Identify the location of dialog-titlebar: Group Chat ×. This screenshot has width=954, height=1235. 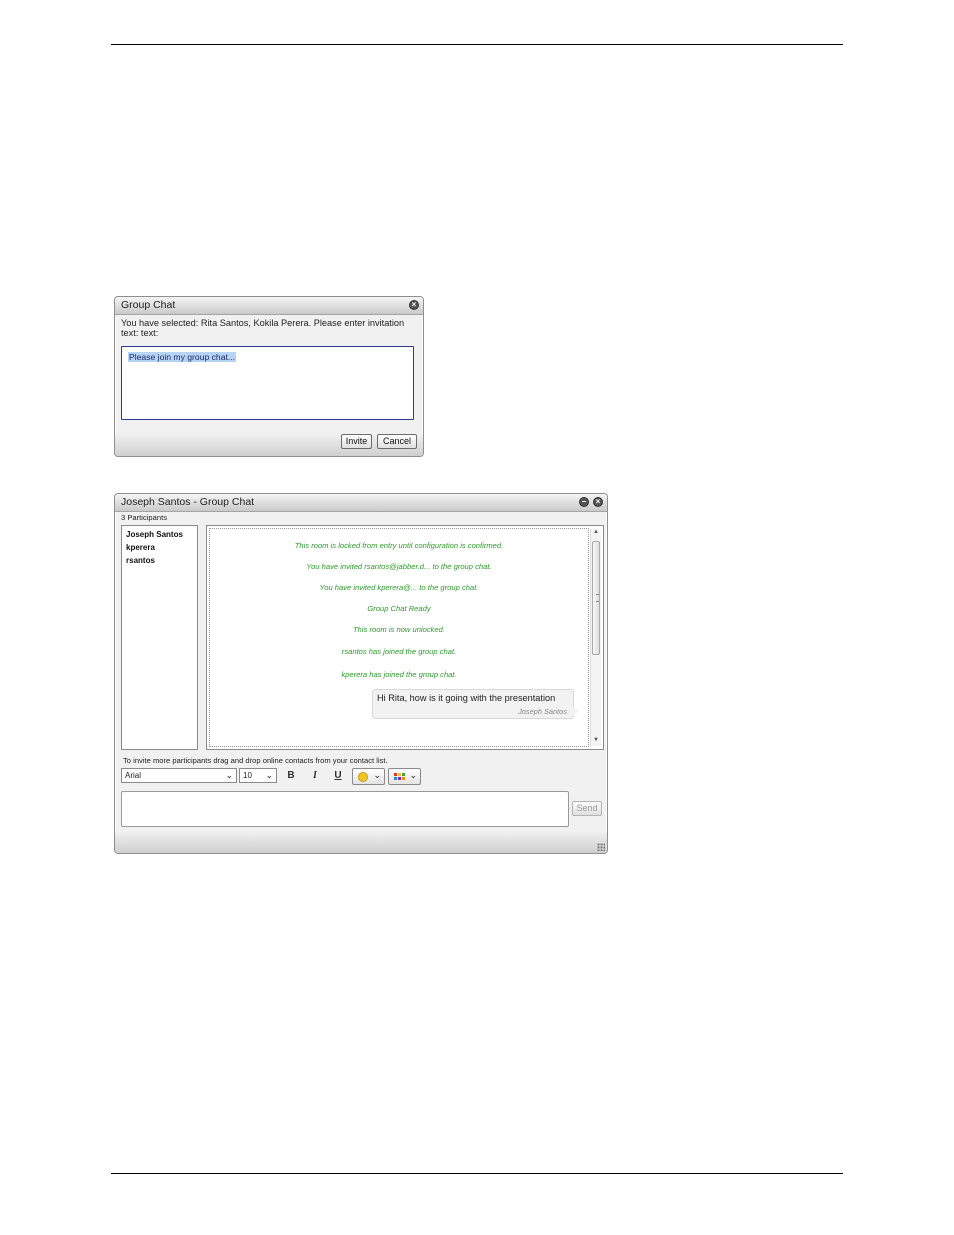
(269, 306).